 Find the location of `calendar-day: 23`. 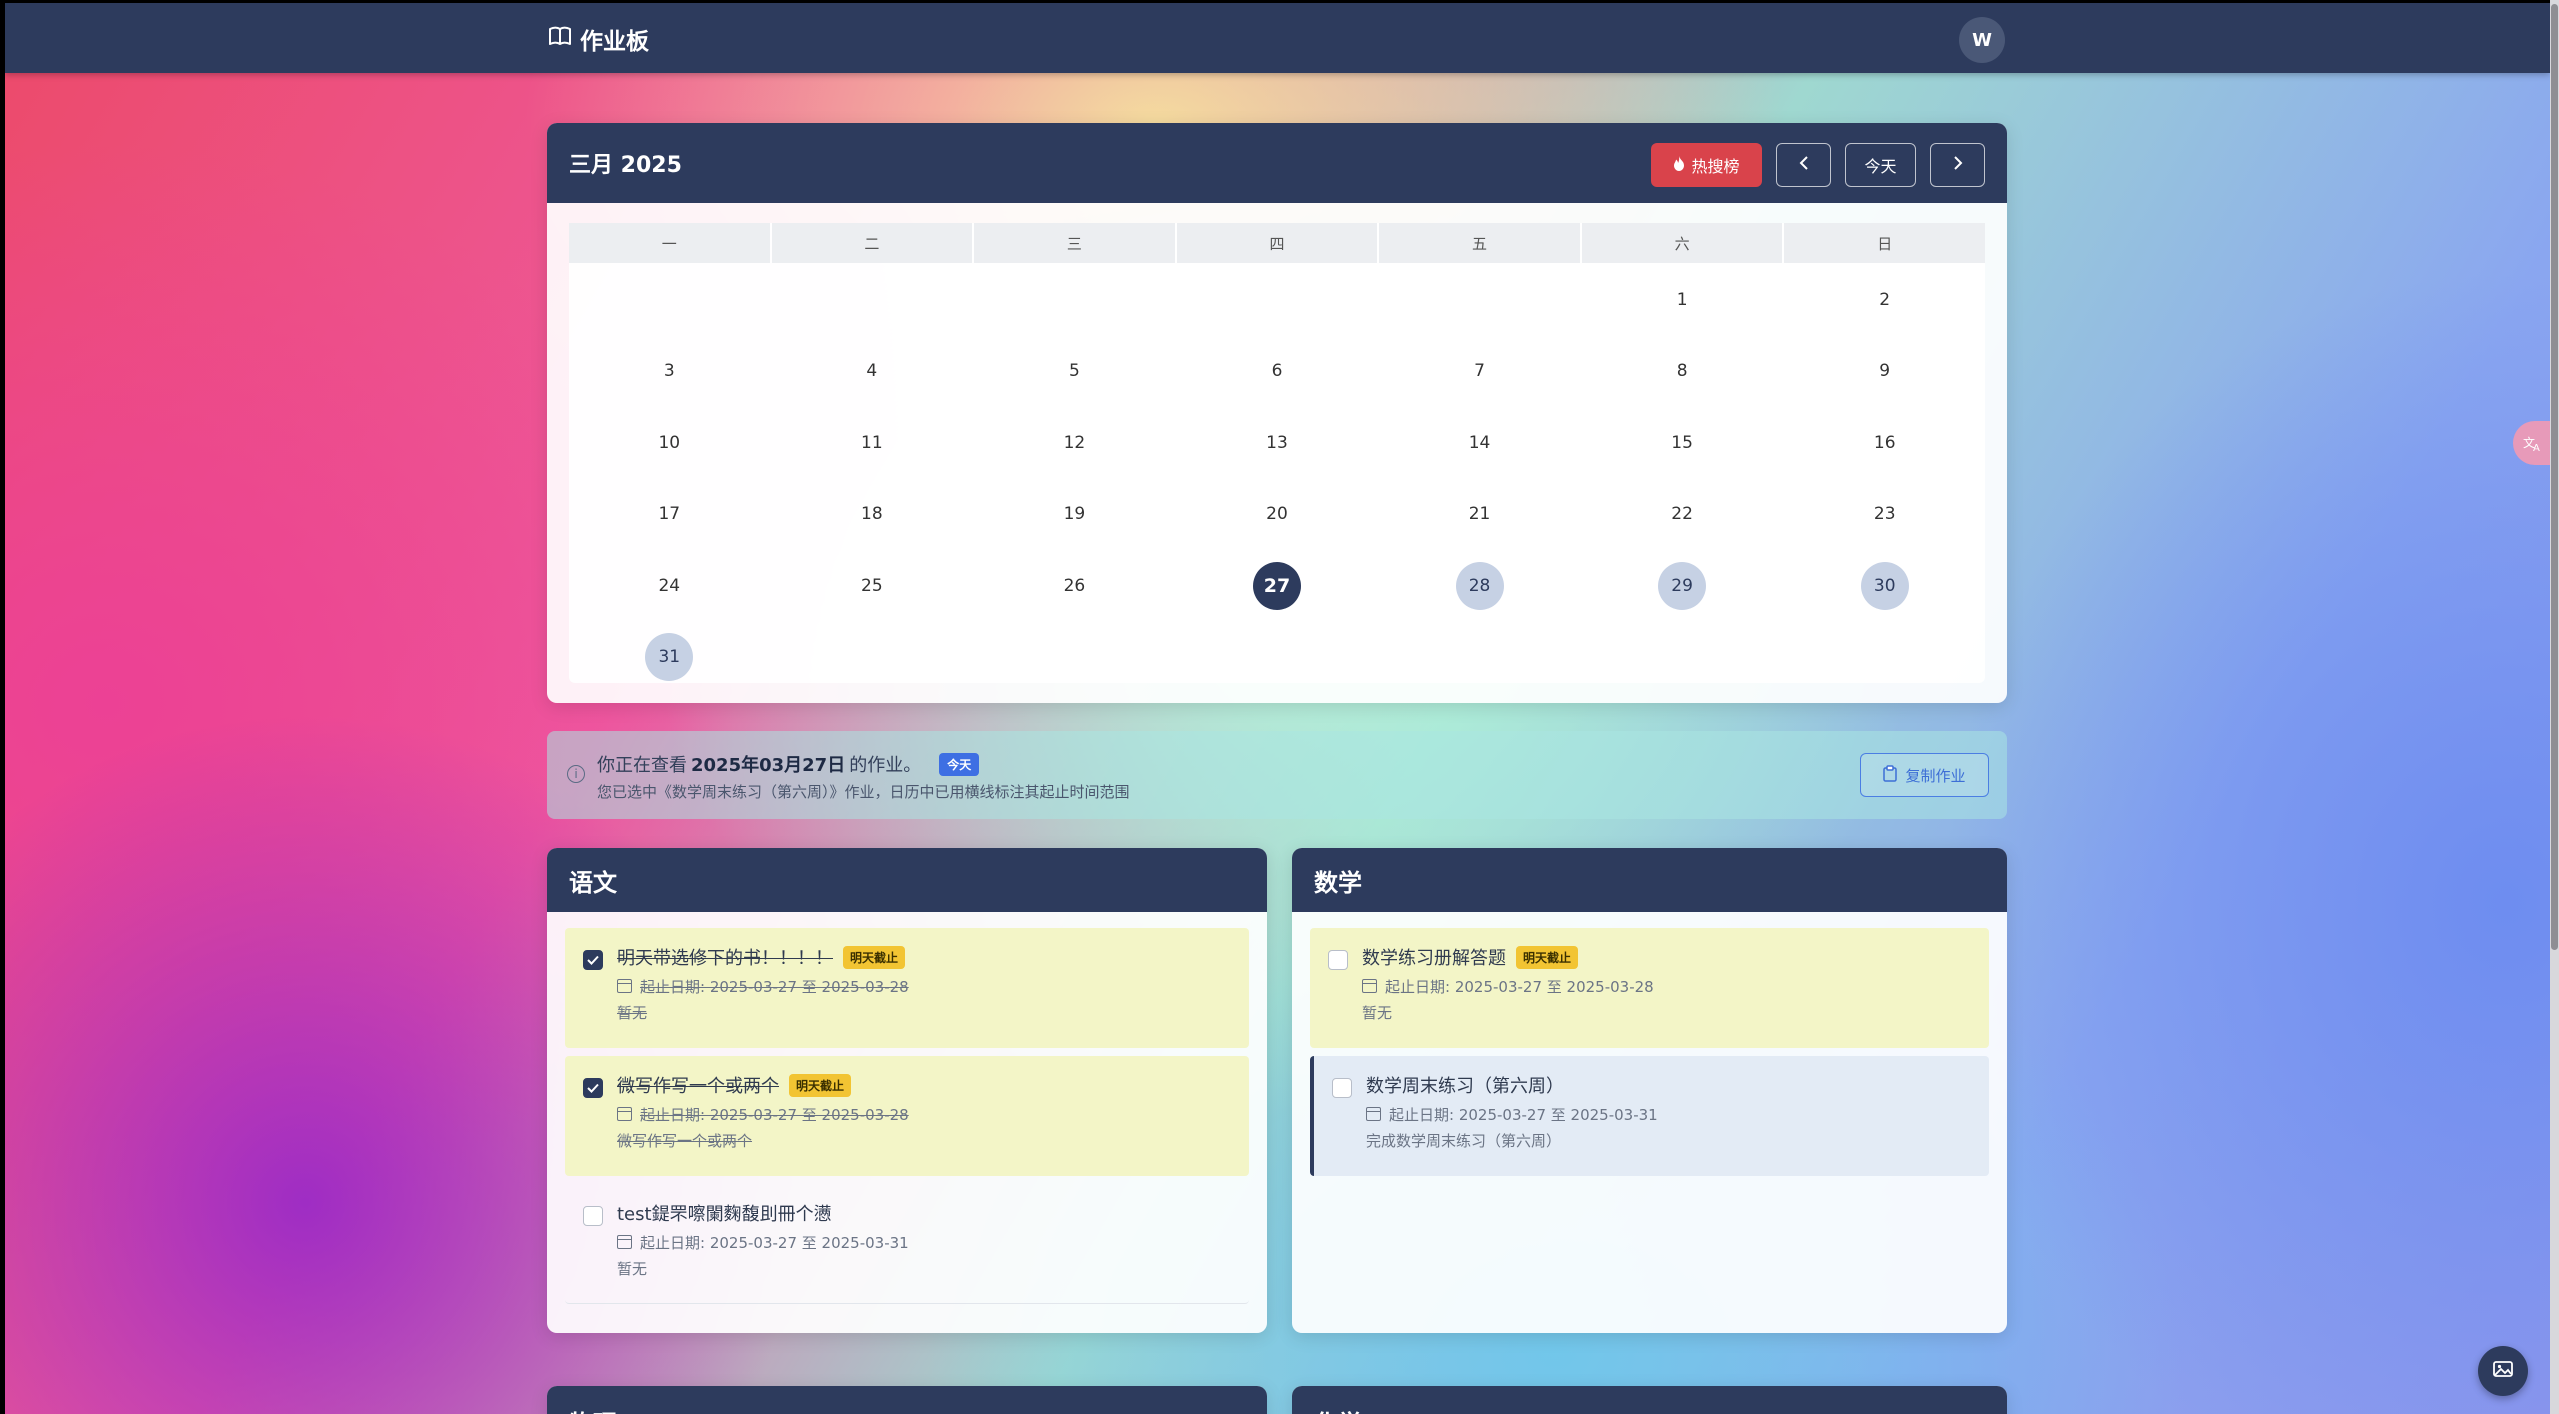

calendar-day: 23 is located at coordinates (1884, 515).